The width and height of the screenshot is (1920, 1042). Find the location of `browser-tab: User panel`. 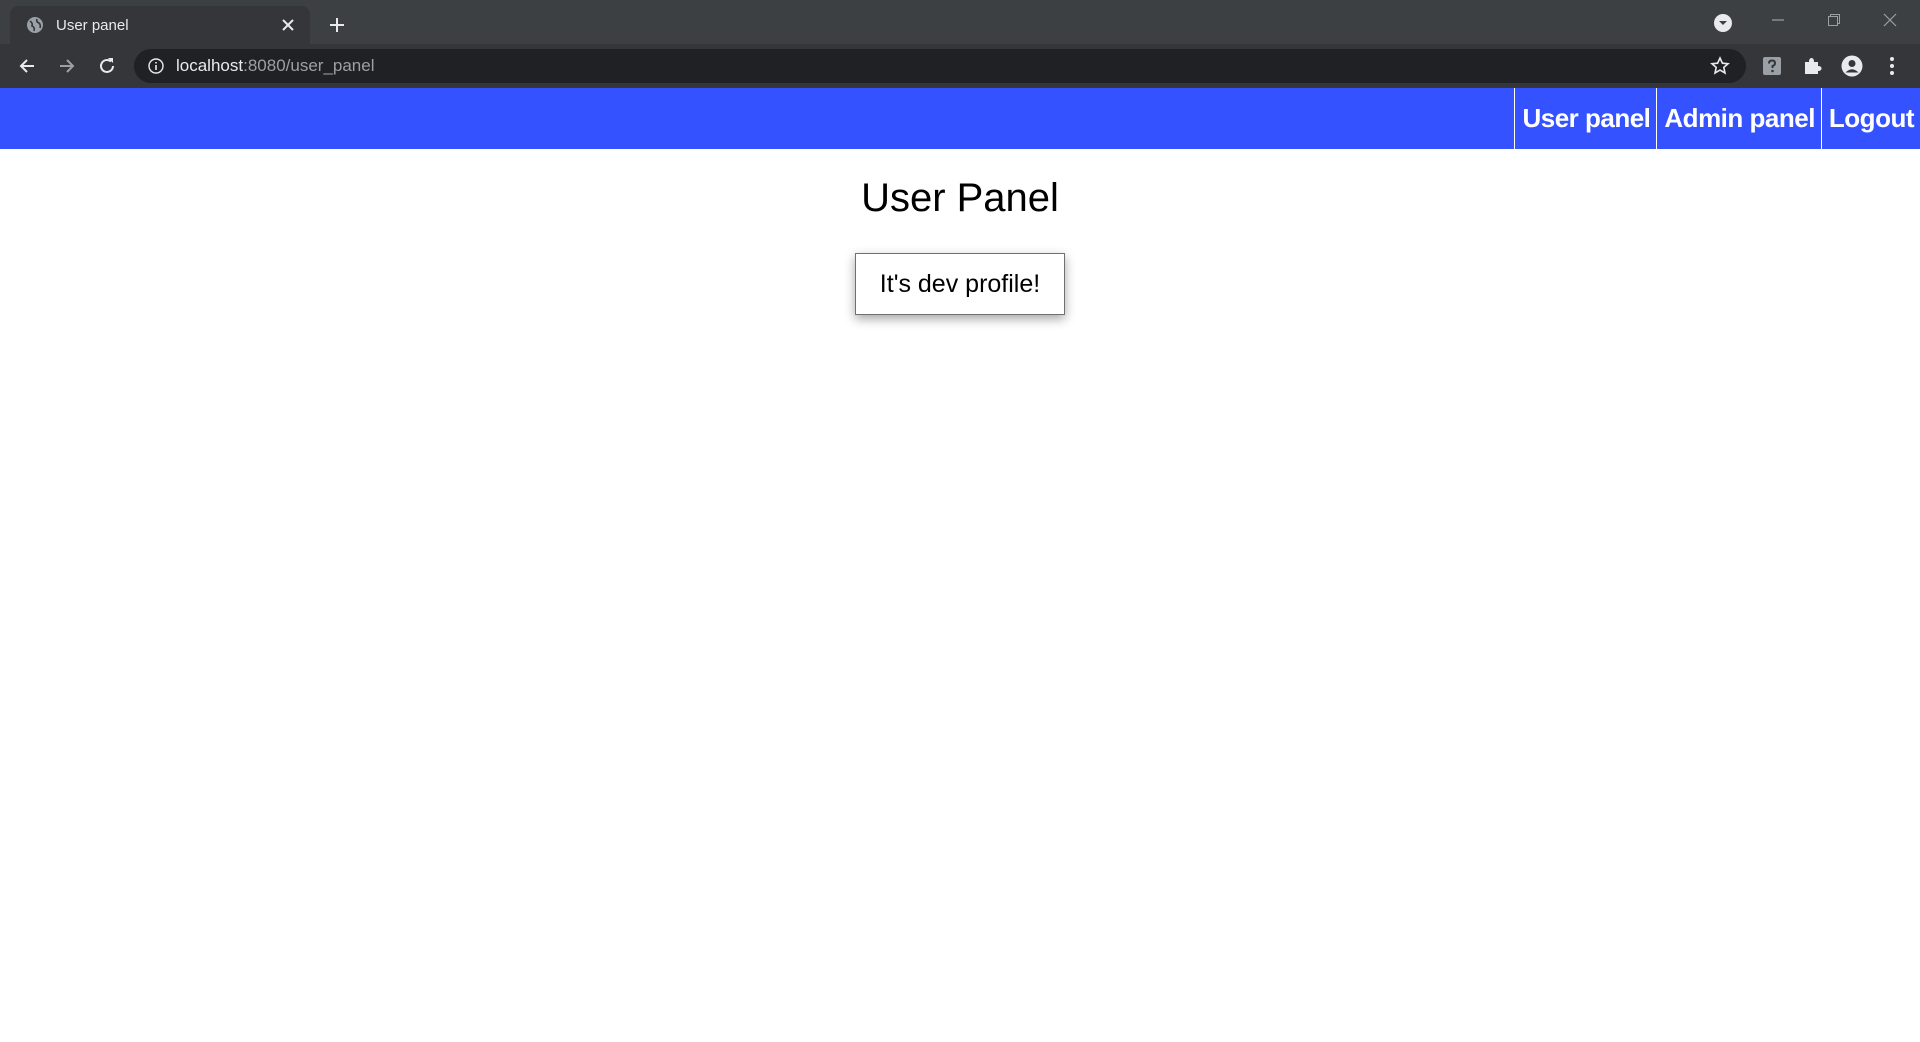

browser-tab: User panel is located at coordinates (160, 25).